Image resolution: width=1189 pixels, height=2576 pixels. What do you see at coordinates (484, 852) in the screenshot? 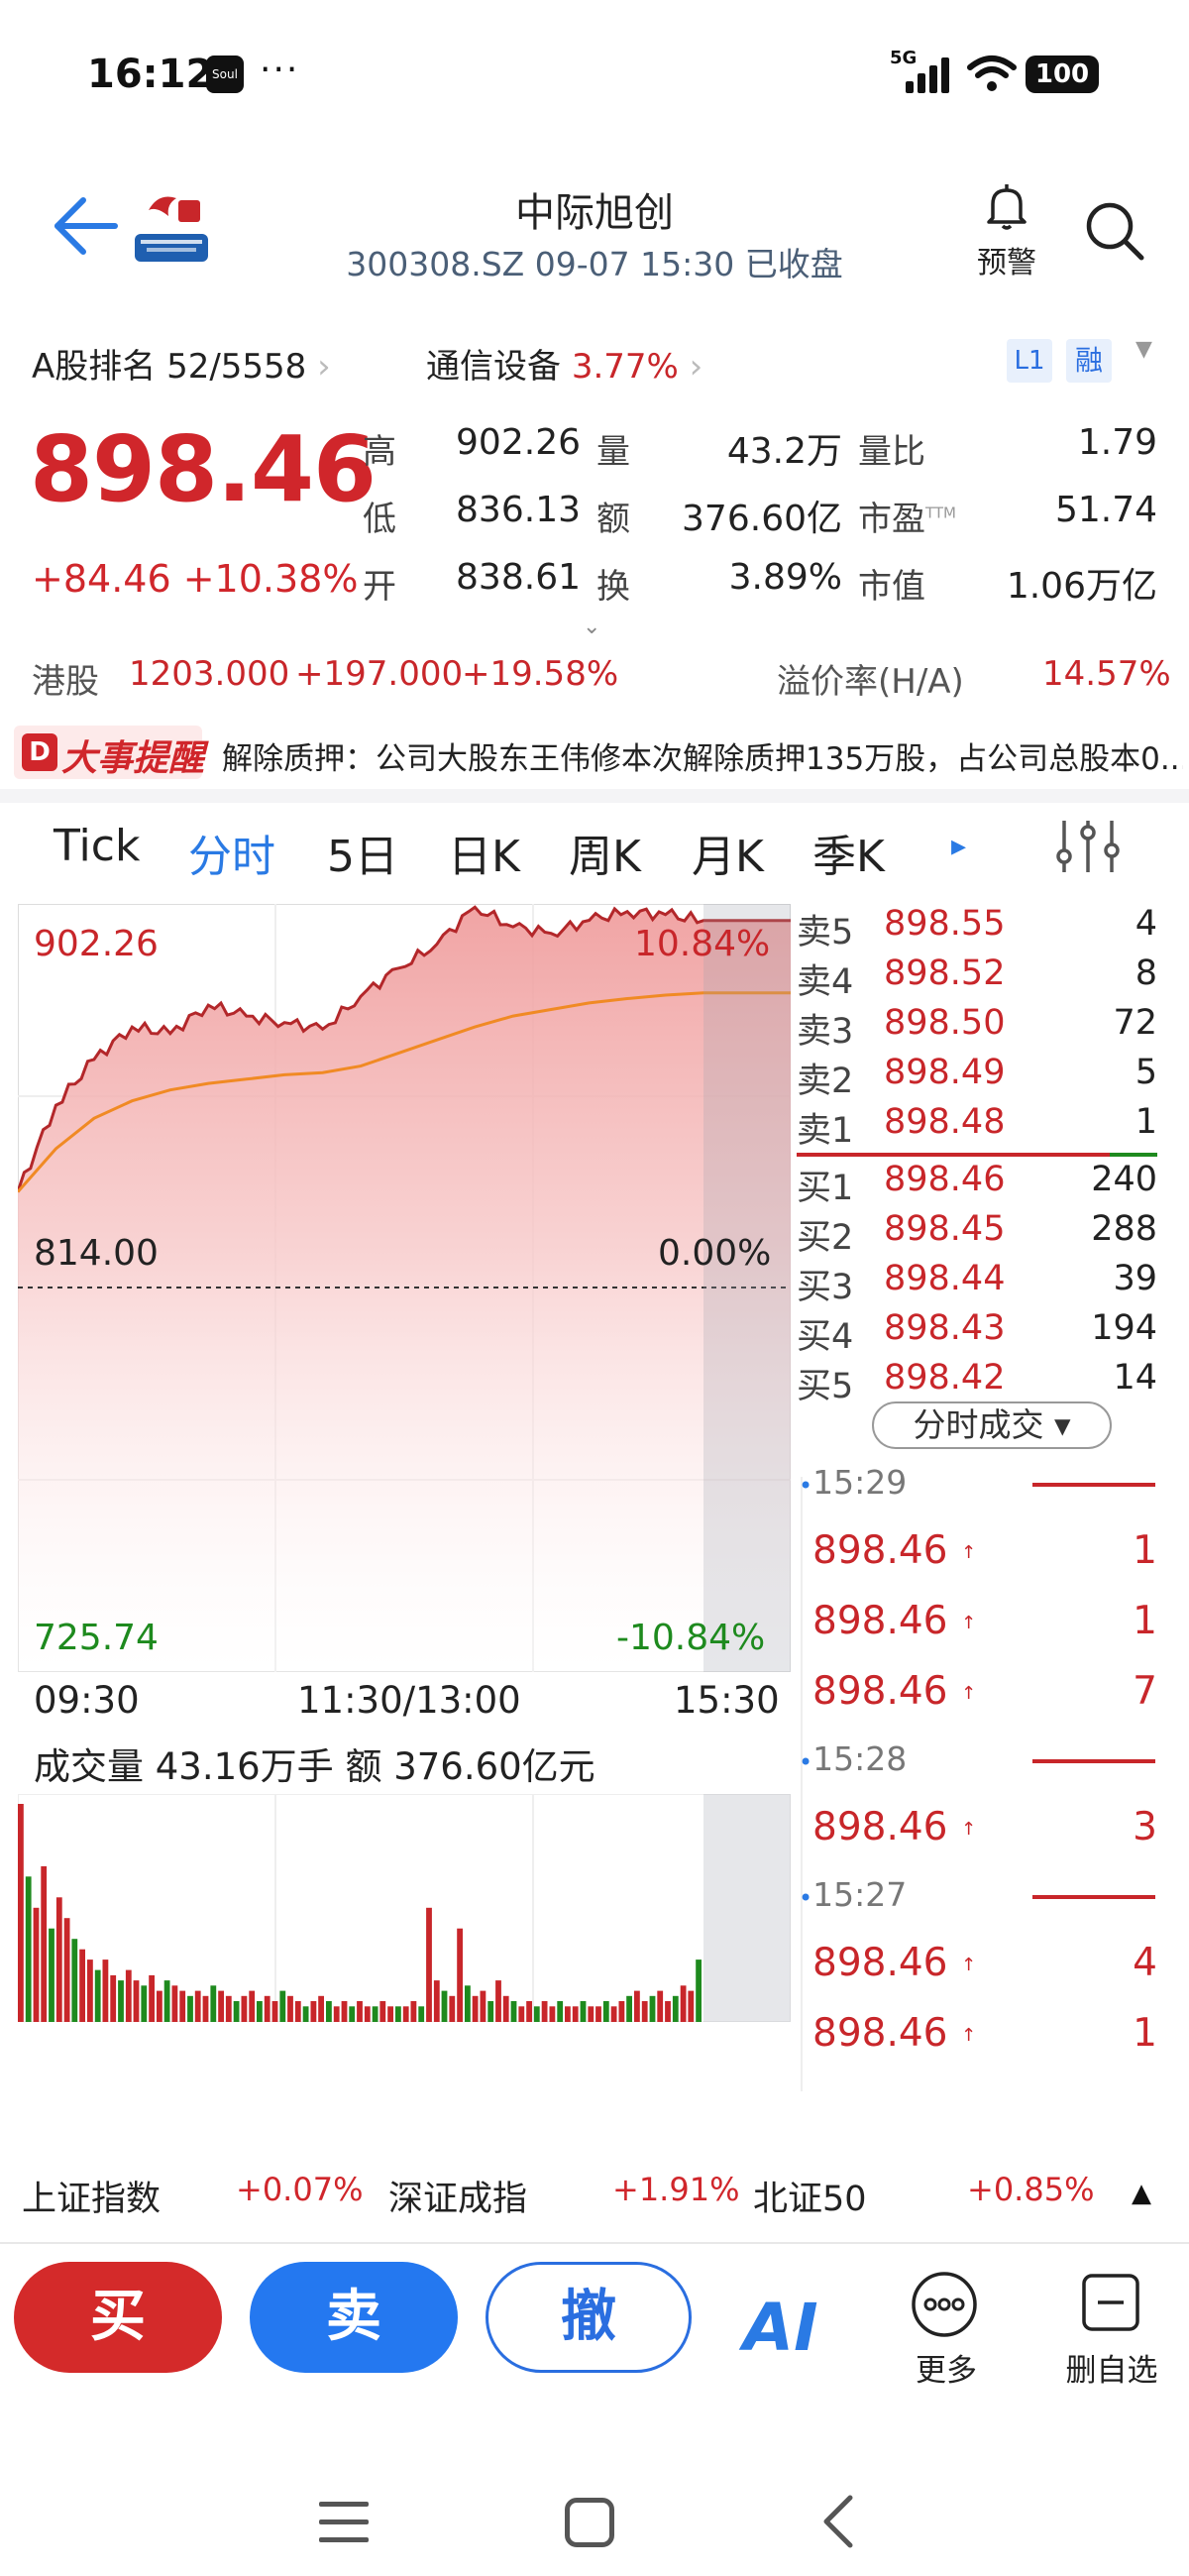
I see `tab-daily-k: 日K` at bounding box center [484, 852].